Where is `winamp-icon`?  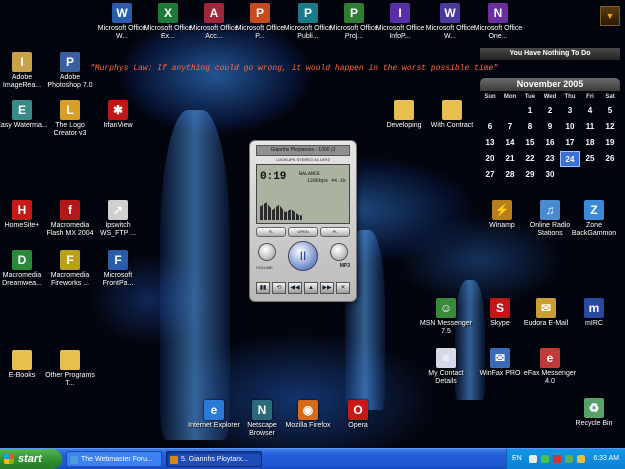 winamp-icon is located at coordinates (174, 460).